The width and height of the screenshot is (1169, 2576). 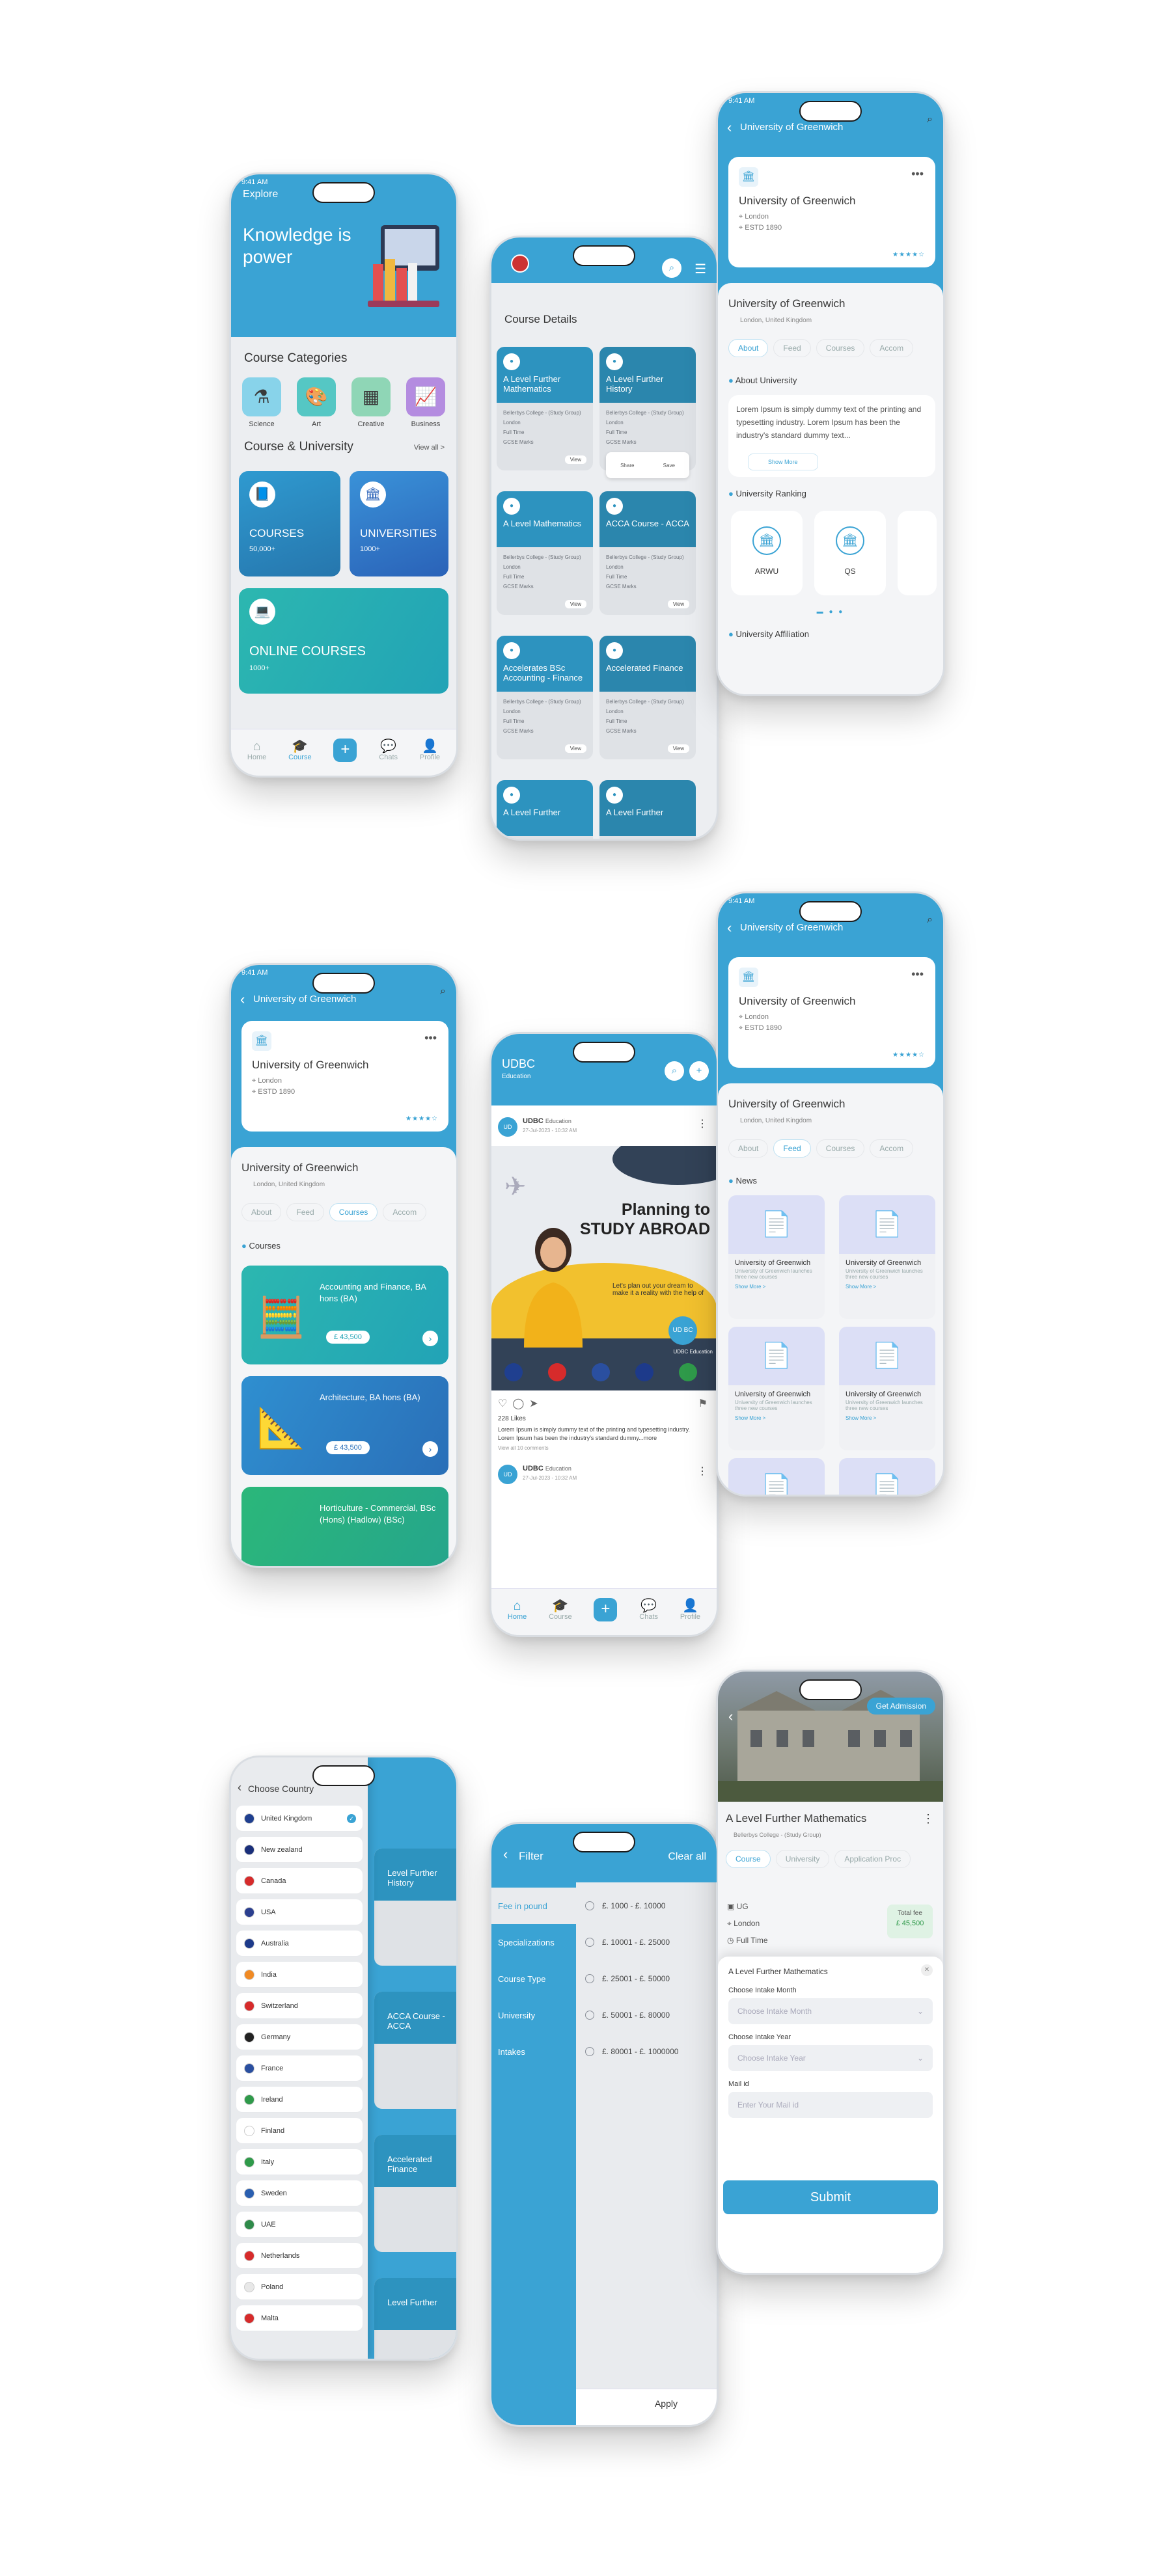 I want to click on fee-option-5: £. 80001 - £. 1000000, so click(x=646, y=2051).